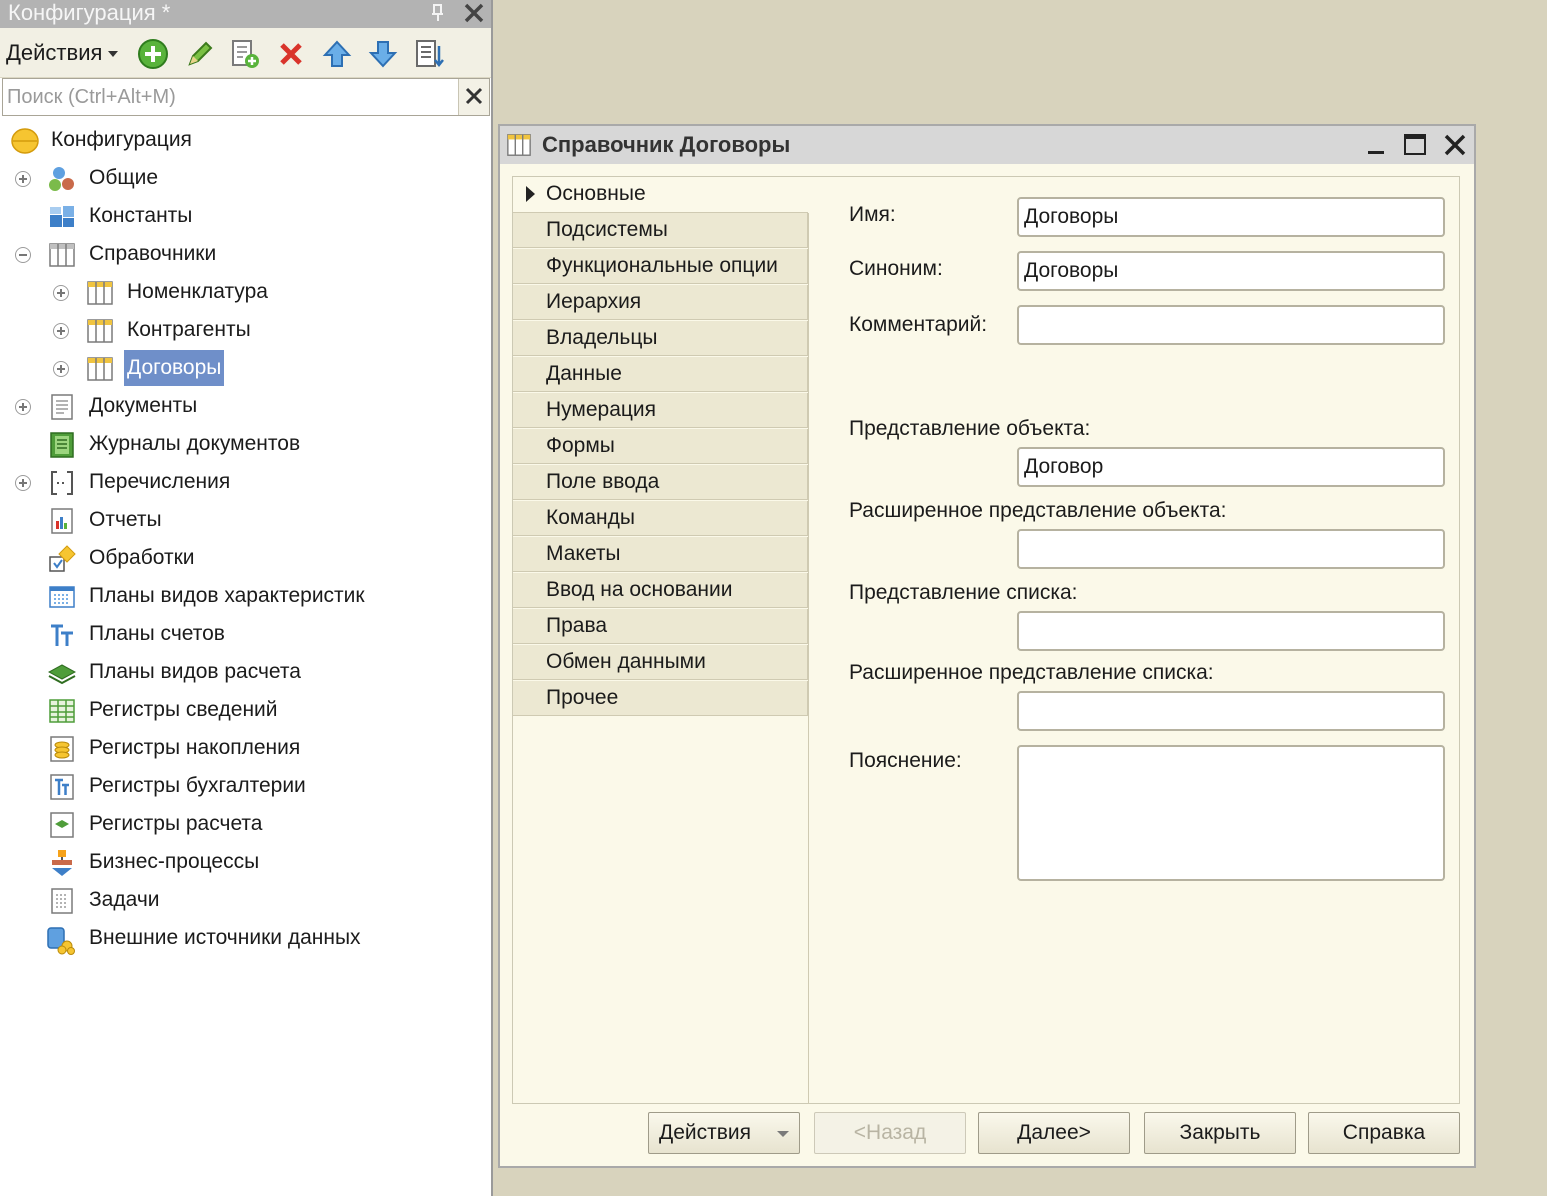  I want to click on tab-hierarchy: Иерархия, so click(660, 302).